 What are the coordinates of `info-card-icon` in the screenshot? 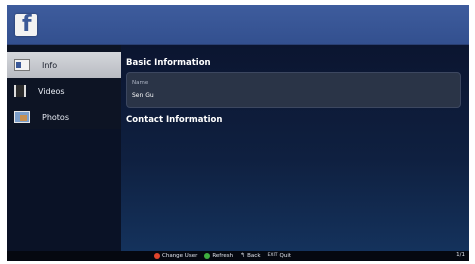 It's located at (22, 65).